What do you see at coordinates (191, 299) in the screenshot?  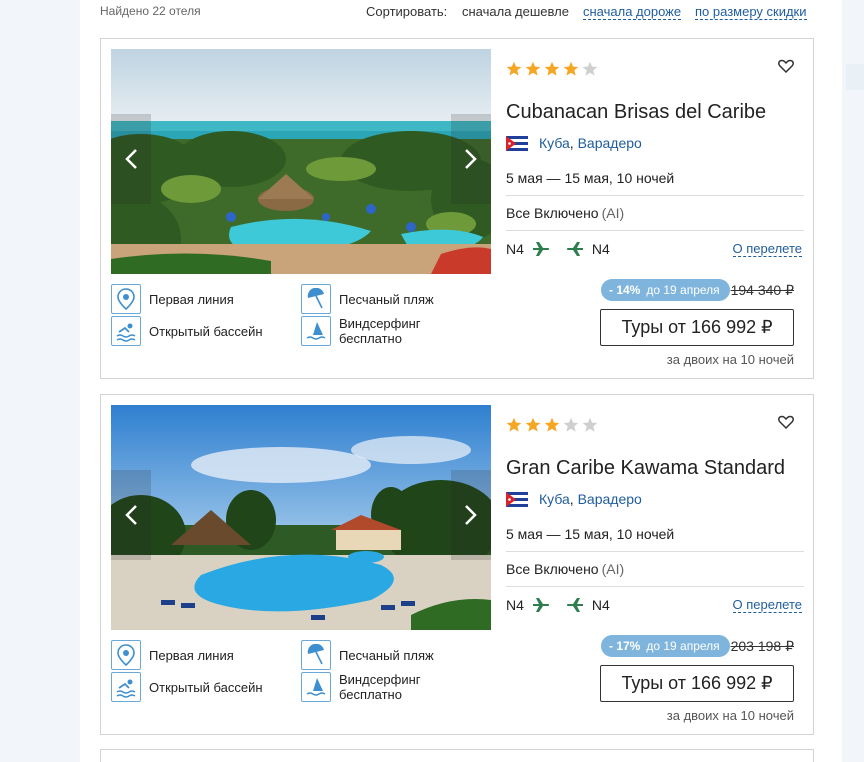 I see `amenity-label: Первая линия` at bounding box center [191, 299].